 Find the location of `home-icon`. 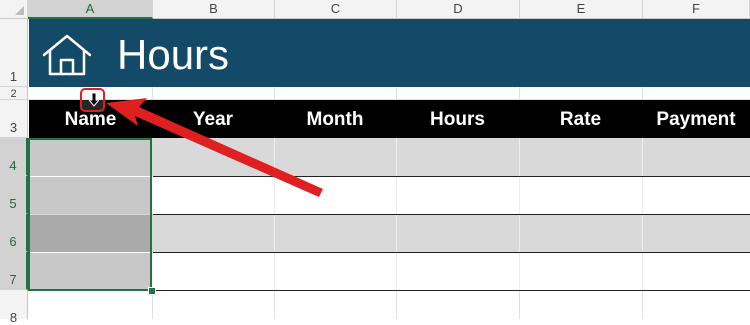

home-icon is located at coordinates (67, 55).